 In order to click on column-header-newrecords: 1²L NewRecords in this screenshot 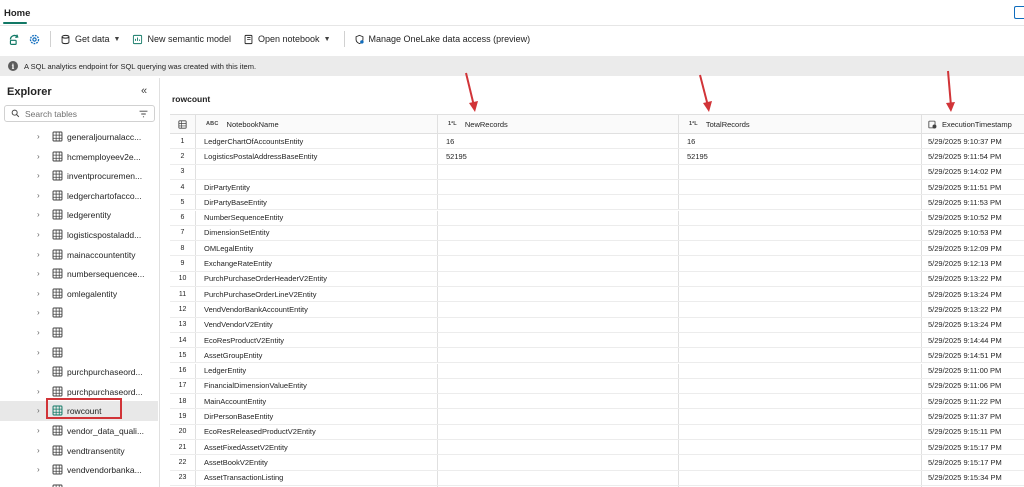, I will do `click(558, 124)`.